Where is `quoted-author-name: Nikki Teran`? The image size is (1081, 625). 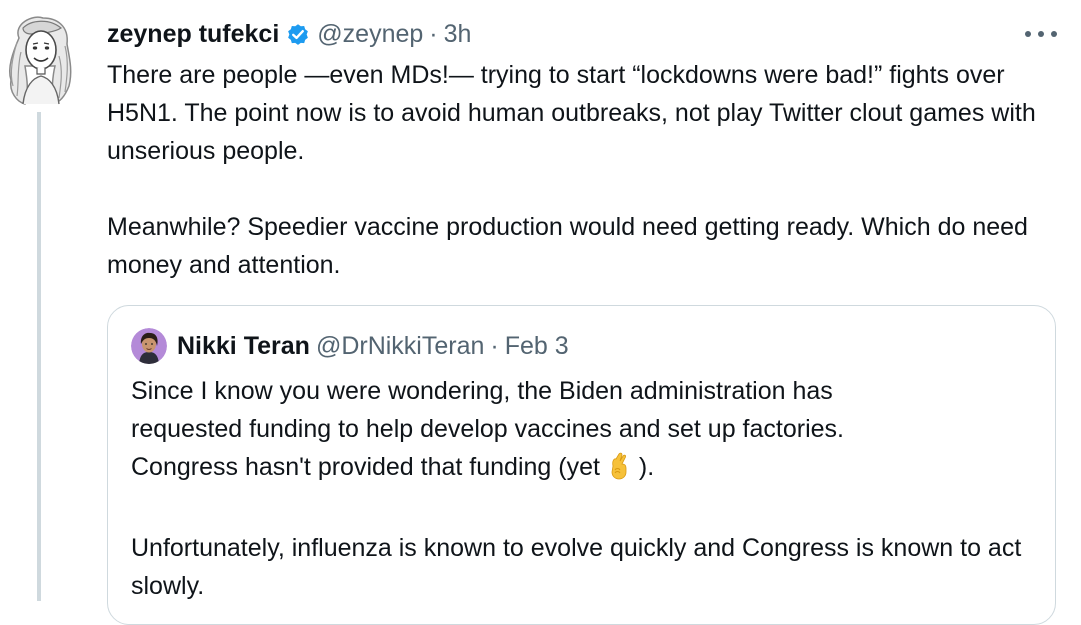 quoted-author-name: Nikki Teran is located at coordinates (243, 345).